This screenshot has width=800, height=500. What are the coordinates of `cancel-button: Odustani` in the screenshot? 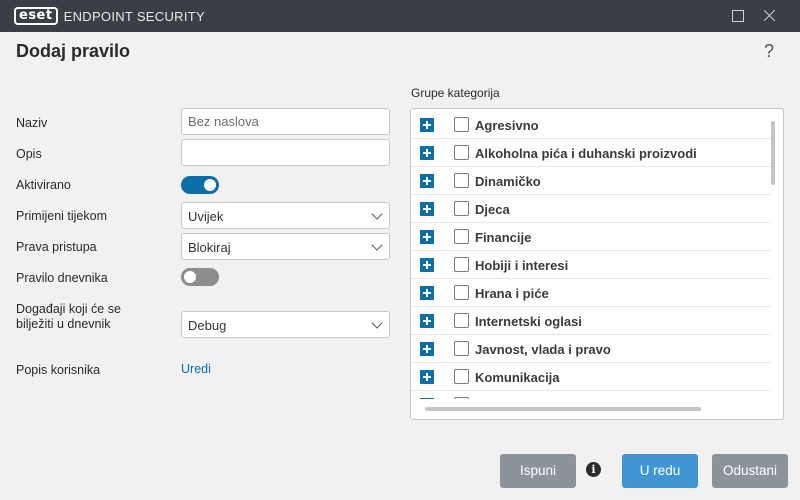 It's located at (750, 471).